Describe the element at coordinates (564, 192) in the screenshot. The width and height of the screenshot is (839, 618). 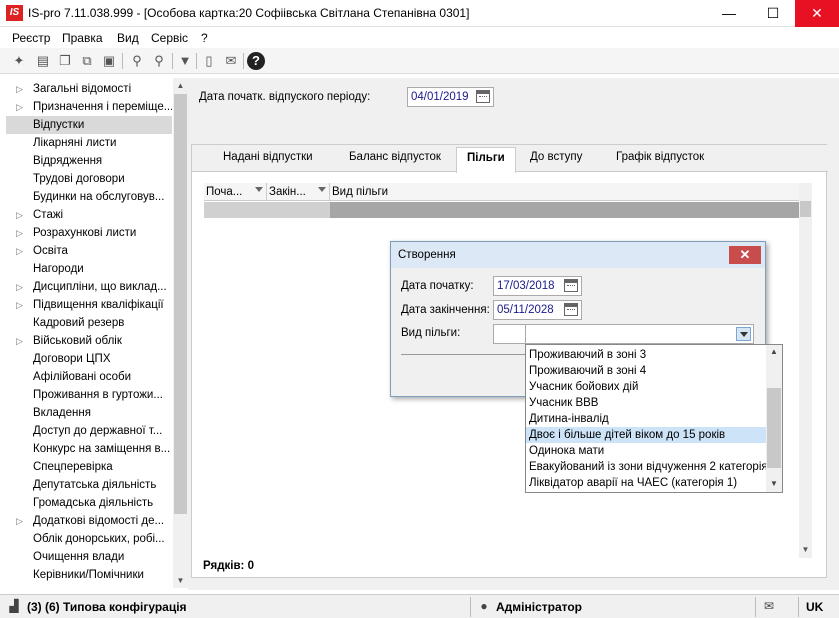
I see `column-benefit-type: Вид пільги` at that location.